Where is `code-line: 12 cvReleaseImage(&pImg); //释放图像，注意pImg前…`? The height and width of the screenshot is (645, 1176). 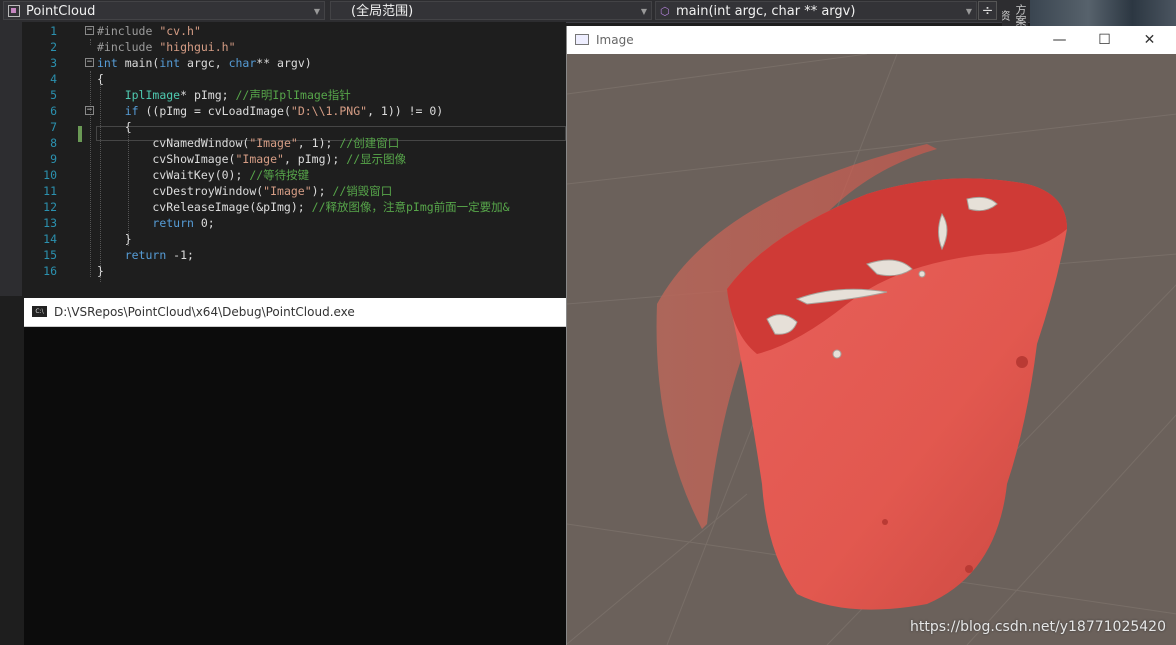
code-line: 12 cvReleaseImage(&pImg); //释放图像，注意pImg前… is located at coordinates (283, 207).